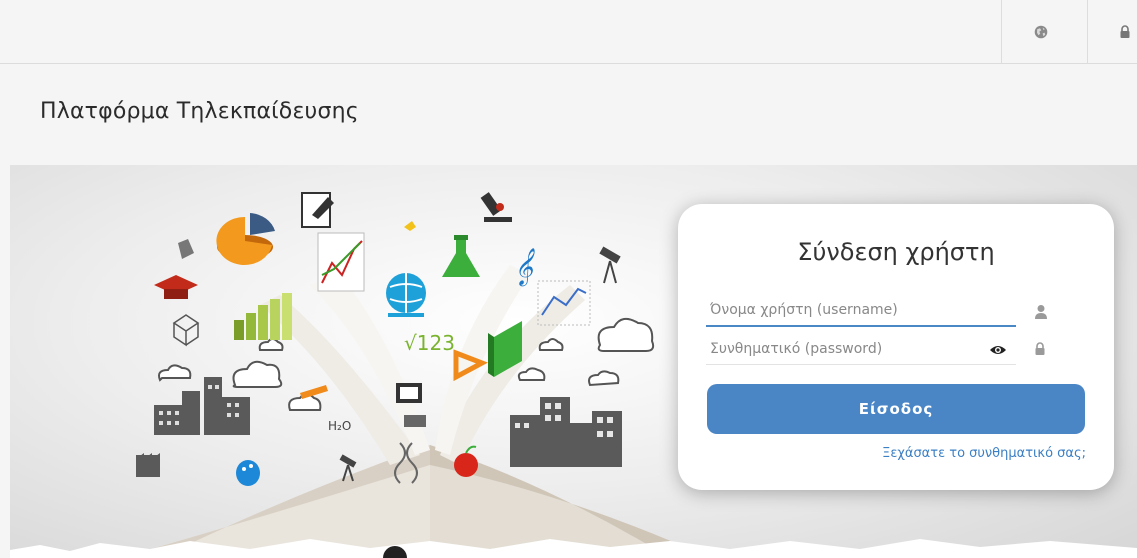  Describe the element at coordinates (610, 265) in the screenshot. I see `telescope-icon` at that location.